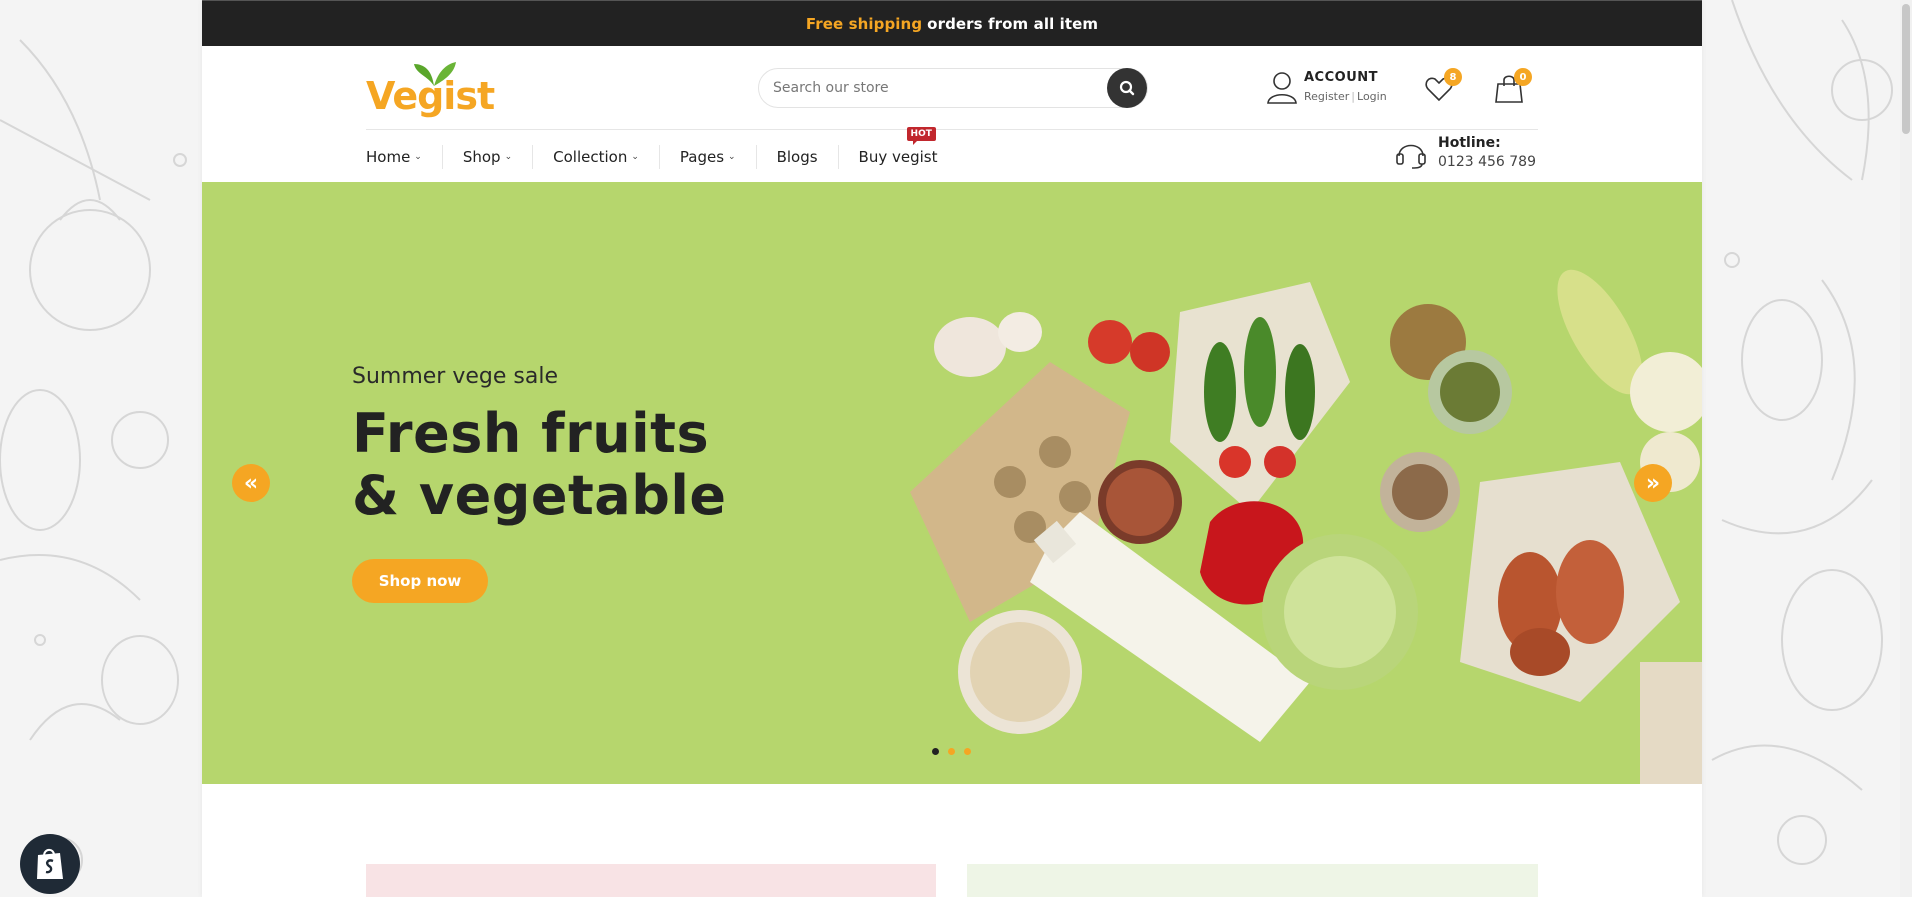 This screenshot has height=897, width=1912. I want to click on slider-pagination, so click(951, 751).